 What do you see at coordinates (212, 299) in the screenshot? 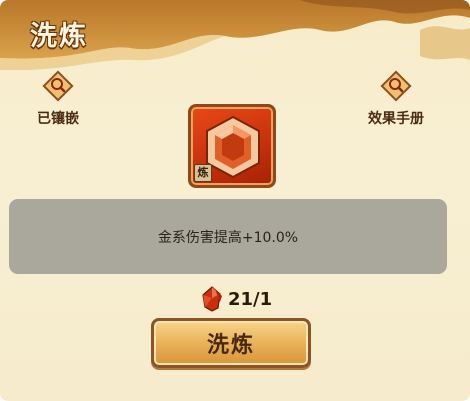
I see `red-crystal-icon` at bounding box center [212, 299].